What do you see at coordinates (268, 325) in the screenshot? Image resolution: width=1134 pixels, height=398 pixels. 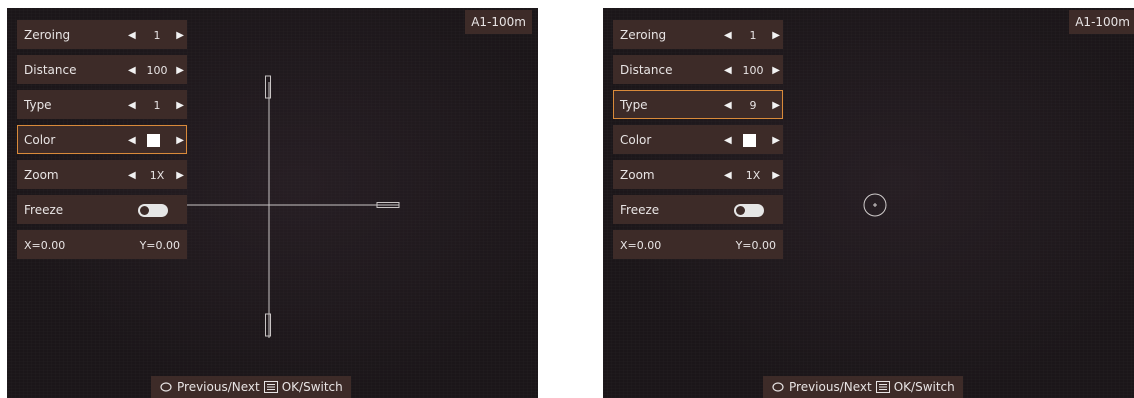 I see `reticle-bottom-post` at bounding box center [268, 325].